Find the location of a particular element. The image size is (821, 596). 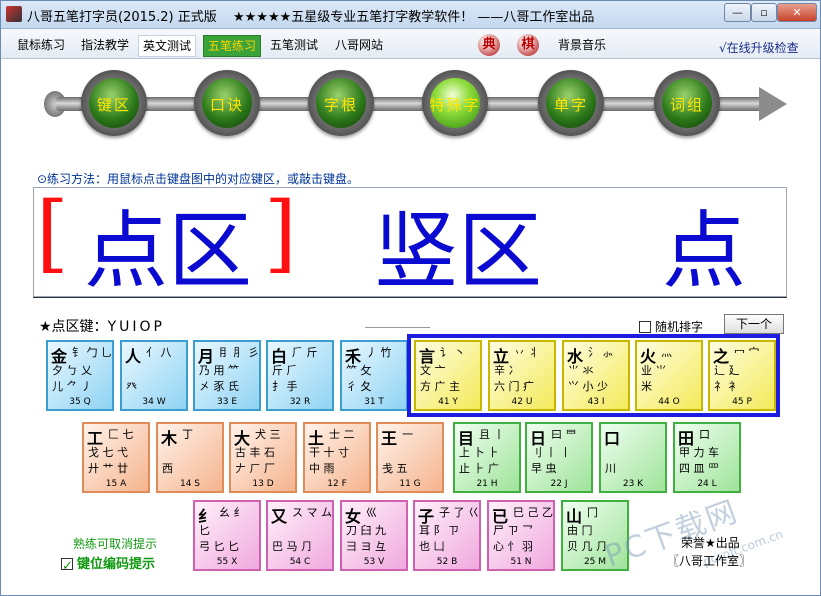

key-main-radical: 木 is located at coordinates (169, 438).